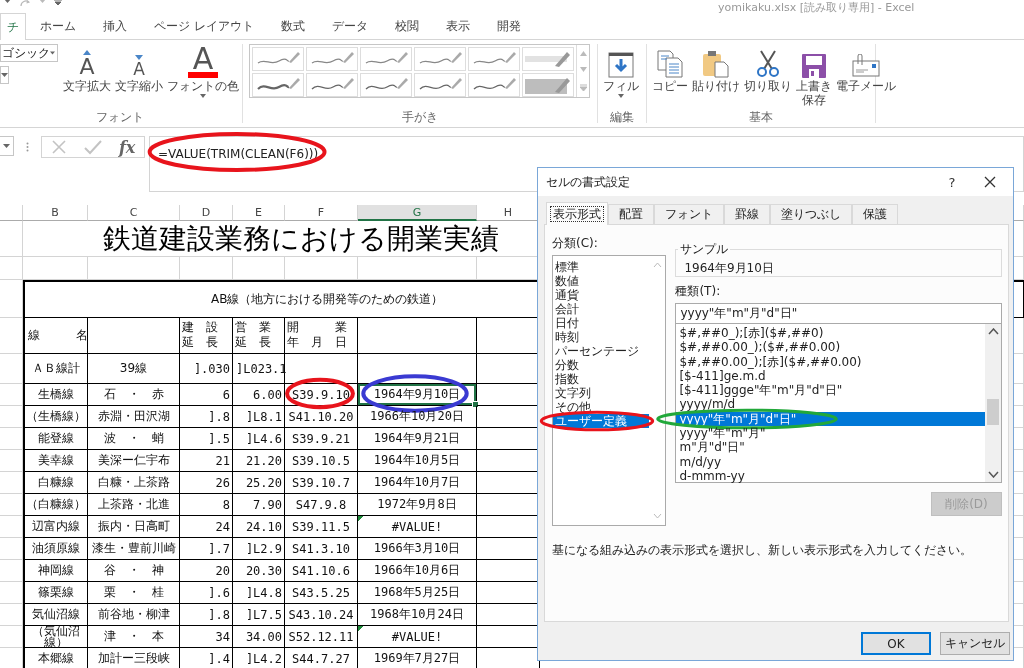 The height and width of the screenshot is (668, 1024). Describe the element at coordinates (55, 213) in the screenshot. I see `column-header: B` at that location.